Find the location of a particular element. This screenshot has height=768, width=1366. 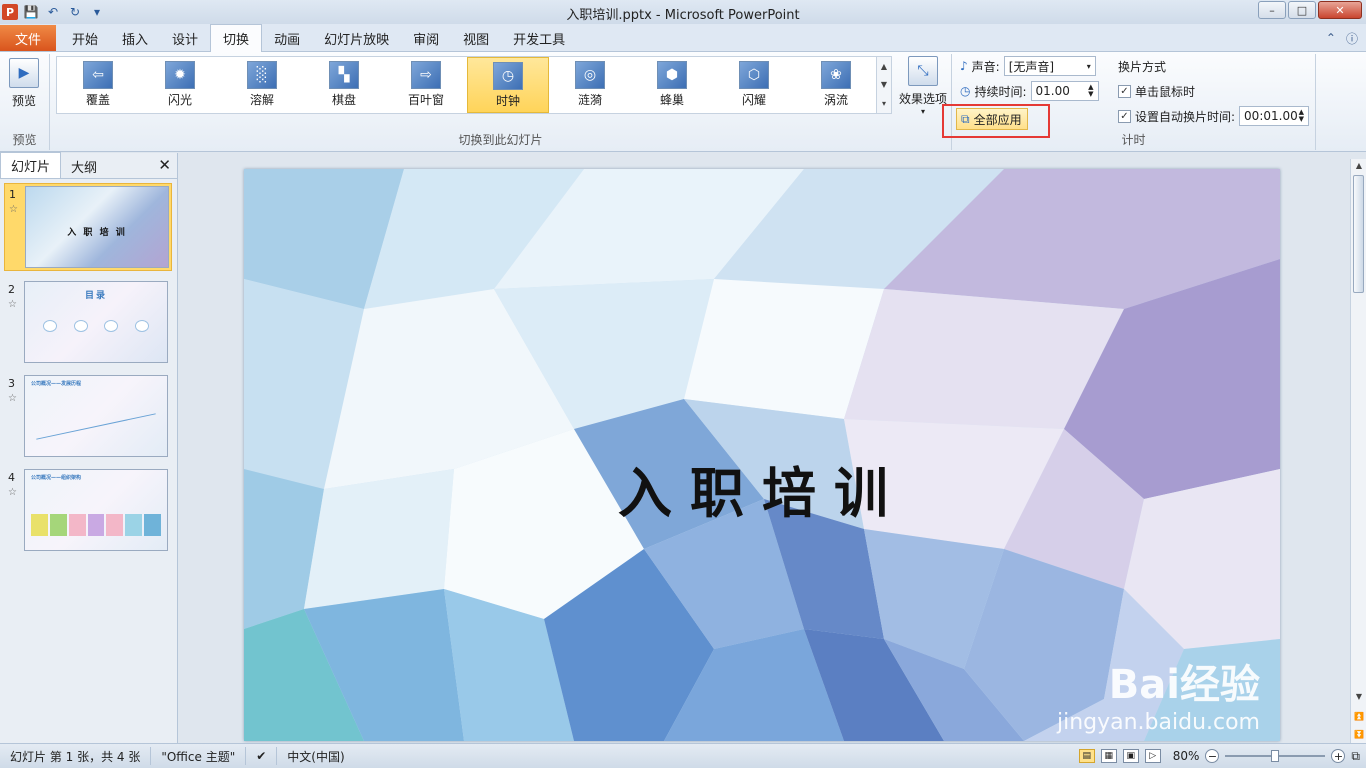

view-and-zoom: ▤ ▦ ▣ ▷ 80% − + ⧉ is located at coordinates (1222, 756).